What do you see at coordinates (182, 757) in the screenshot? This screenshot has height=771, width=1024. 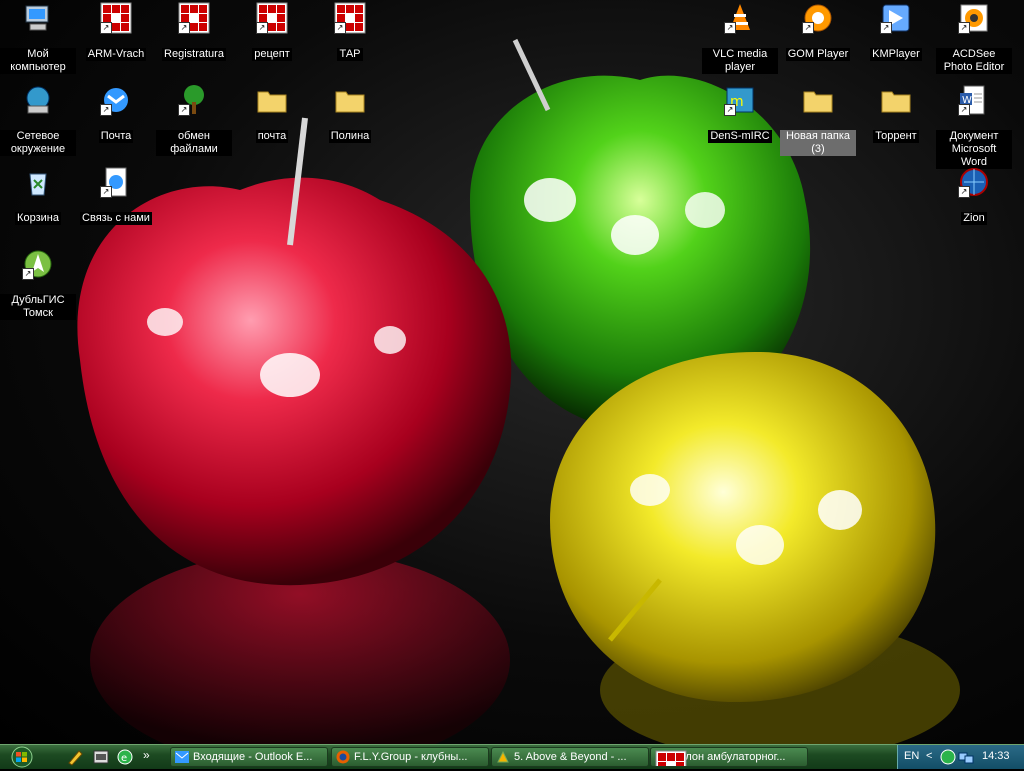 I see `outlook-icon` at bounding box center [182, 757].